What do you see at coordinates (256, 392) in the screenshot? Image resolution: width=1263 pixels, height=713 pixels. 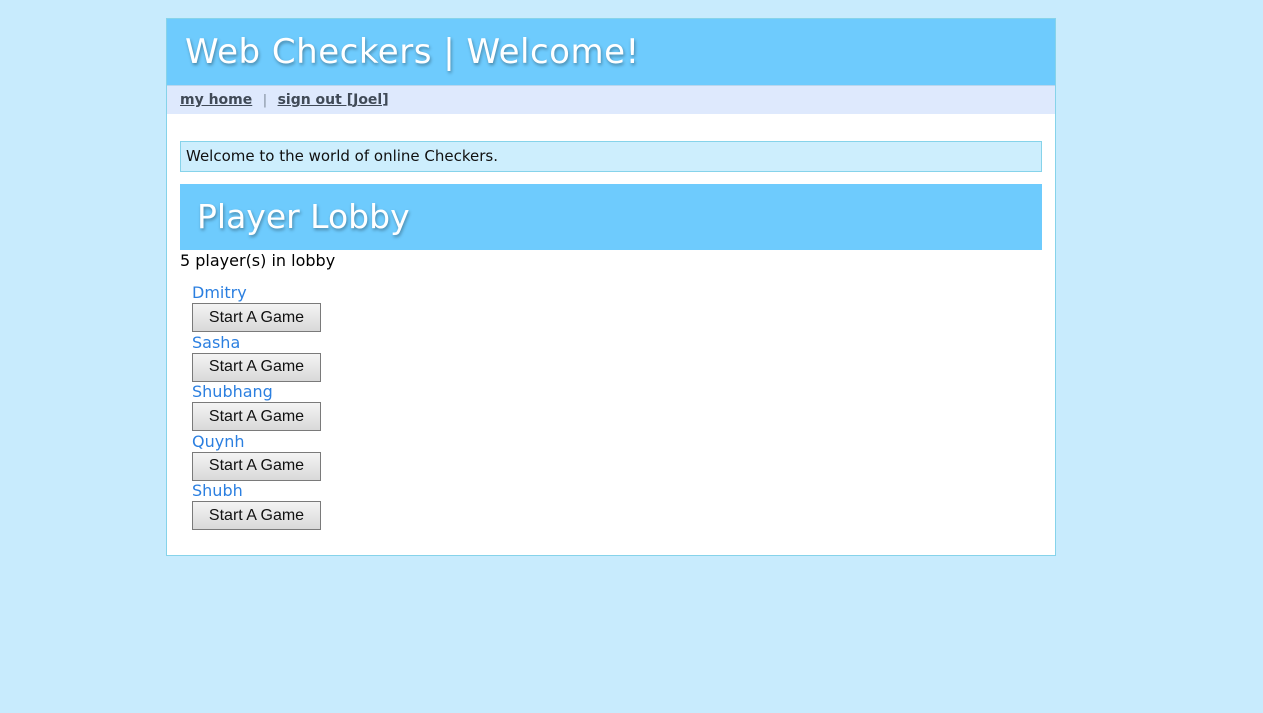 I see `player-name-link: Shubhang` at bounding box center [256, 392].